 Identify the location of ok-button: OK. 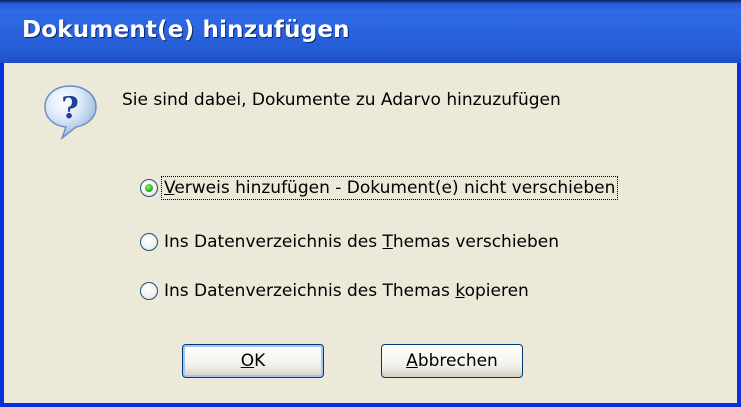
(253, 361).